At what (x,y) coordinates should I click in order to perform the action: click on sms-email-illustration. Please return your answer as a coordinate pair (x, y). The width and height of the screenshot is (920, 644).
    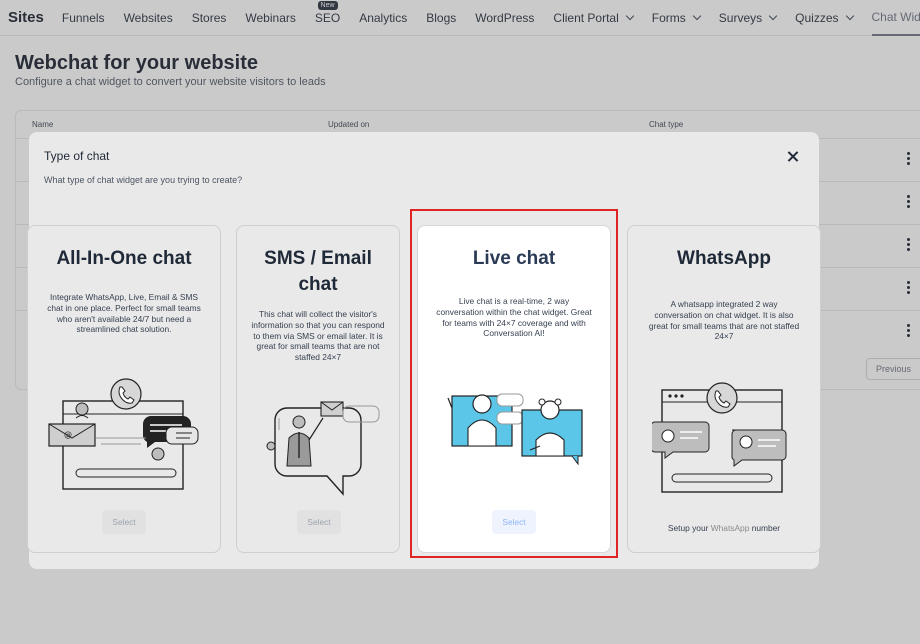
    Looking at the image, I should click on (323, 448).